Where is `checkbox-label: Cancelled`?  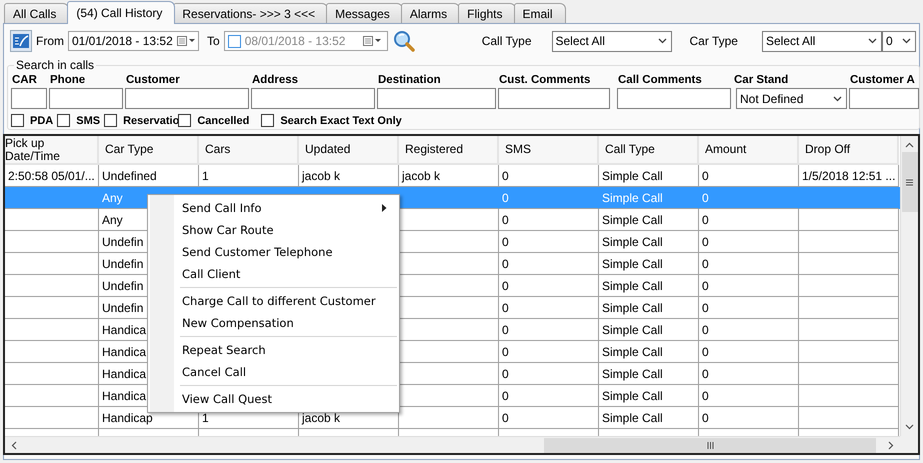
checkbox-label: Cancelled is located at coordinates (223, 120).